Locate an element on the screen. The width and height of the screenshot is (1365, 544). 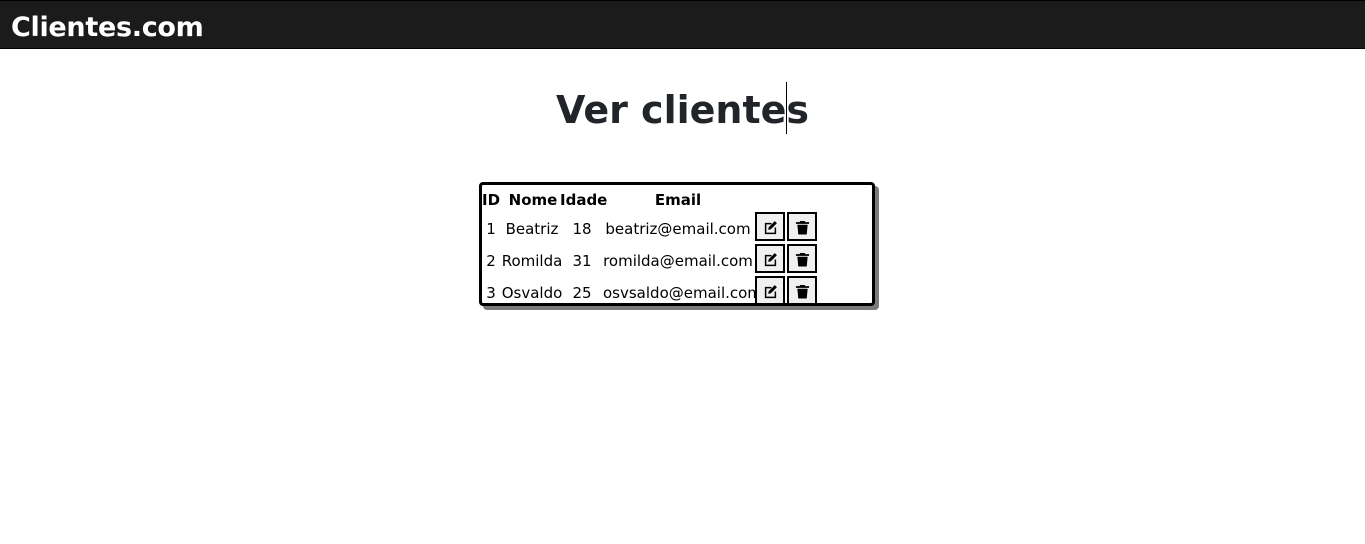
navbar: Clientes.com is located at coordinates (682, 24).